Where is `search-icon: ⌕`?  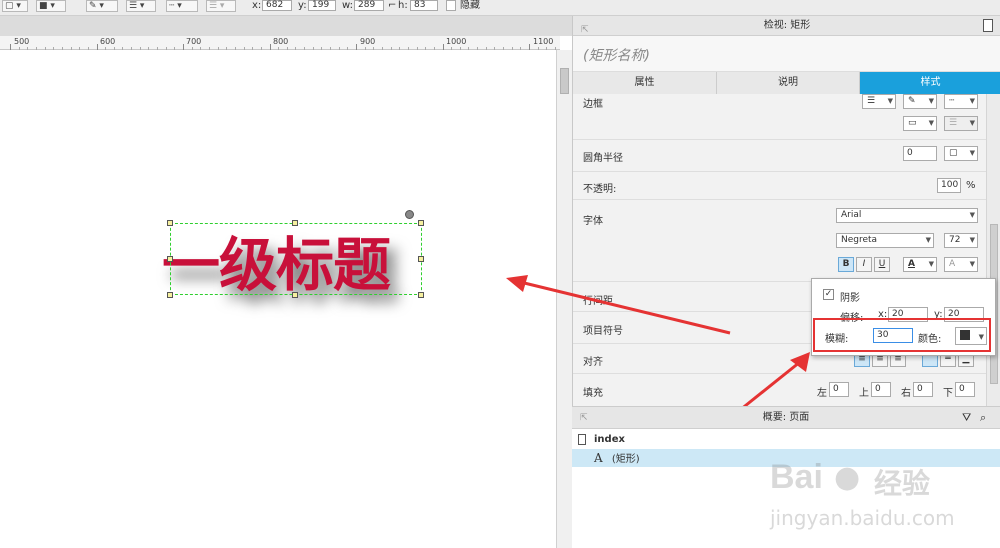
search-icon: ⌕ is located at coordinates (983, 418).